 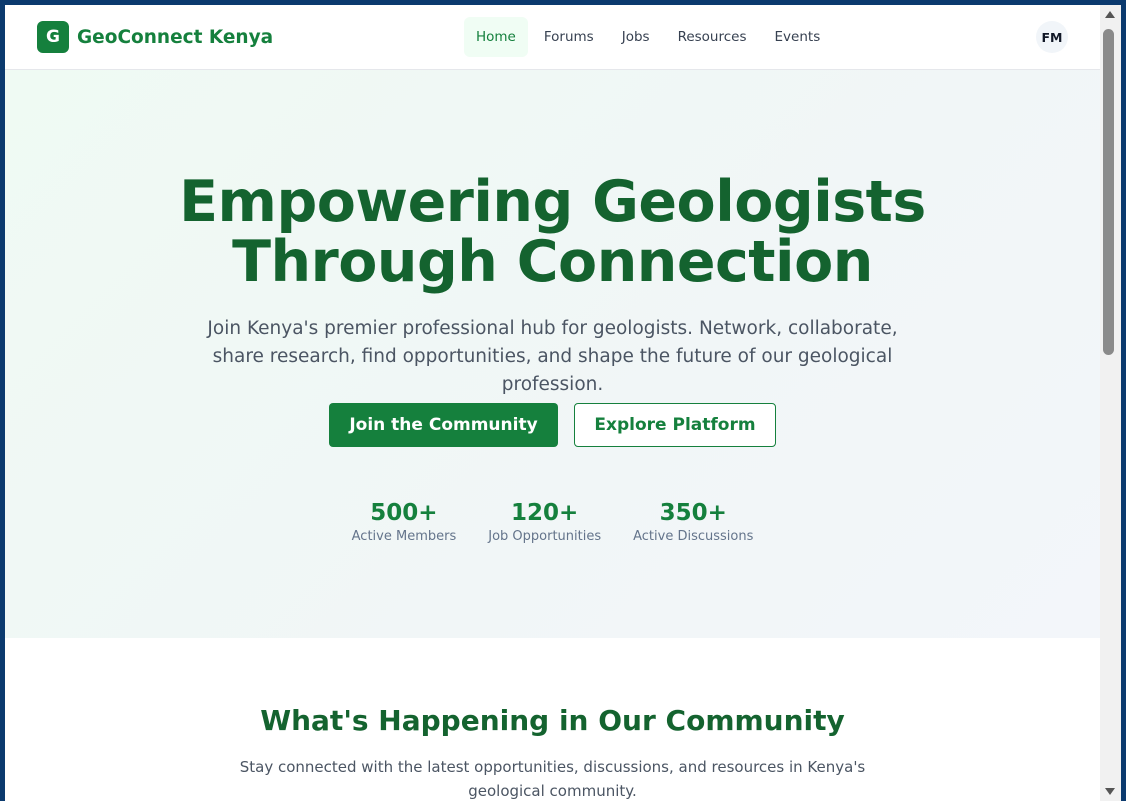 I want to click on hero-title-line2: Through Connection, so click(x=552, y=262).